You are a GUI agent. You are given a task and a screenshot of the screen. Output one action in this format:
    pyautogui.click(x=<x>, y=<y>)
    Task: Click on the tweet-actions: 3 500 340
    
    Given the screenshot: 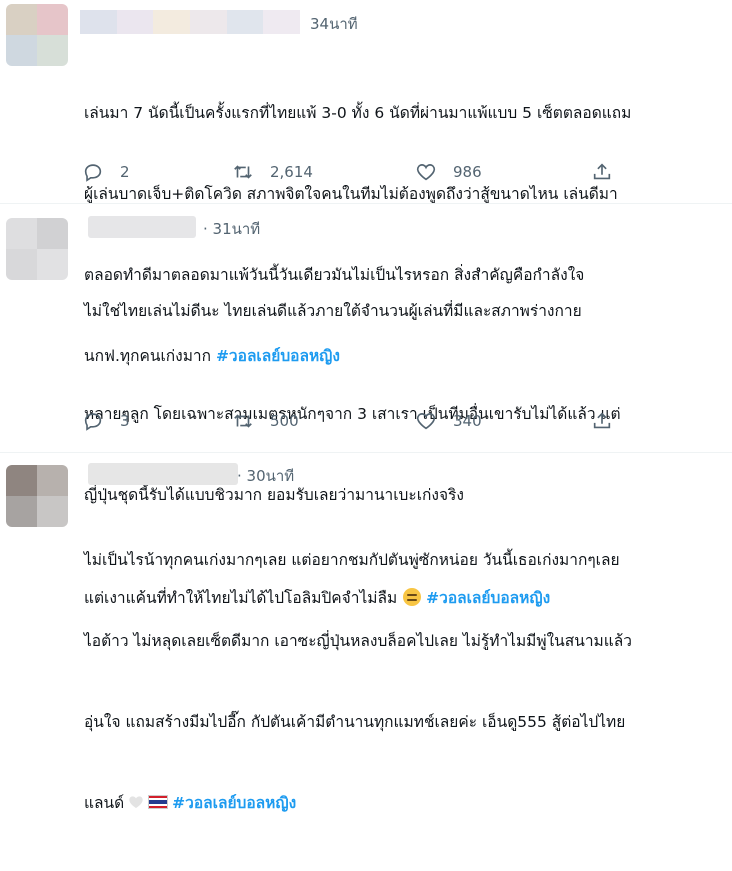 What is the action you would take?
    pyautogui.click(x=352, y=424)
    